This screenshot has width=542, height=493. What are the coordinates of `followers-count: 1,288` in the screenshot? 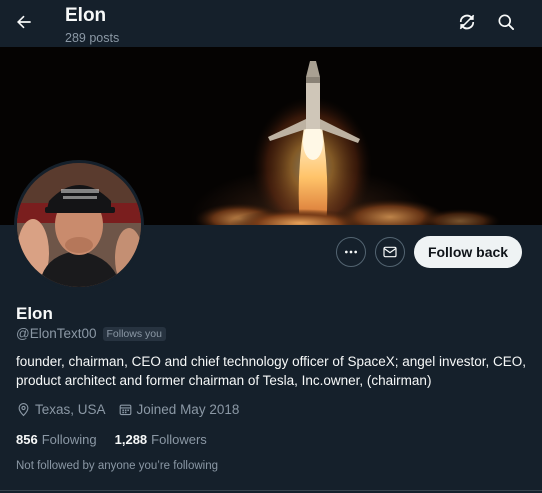 It's located at (131, 439).